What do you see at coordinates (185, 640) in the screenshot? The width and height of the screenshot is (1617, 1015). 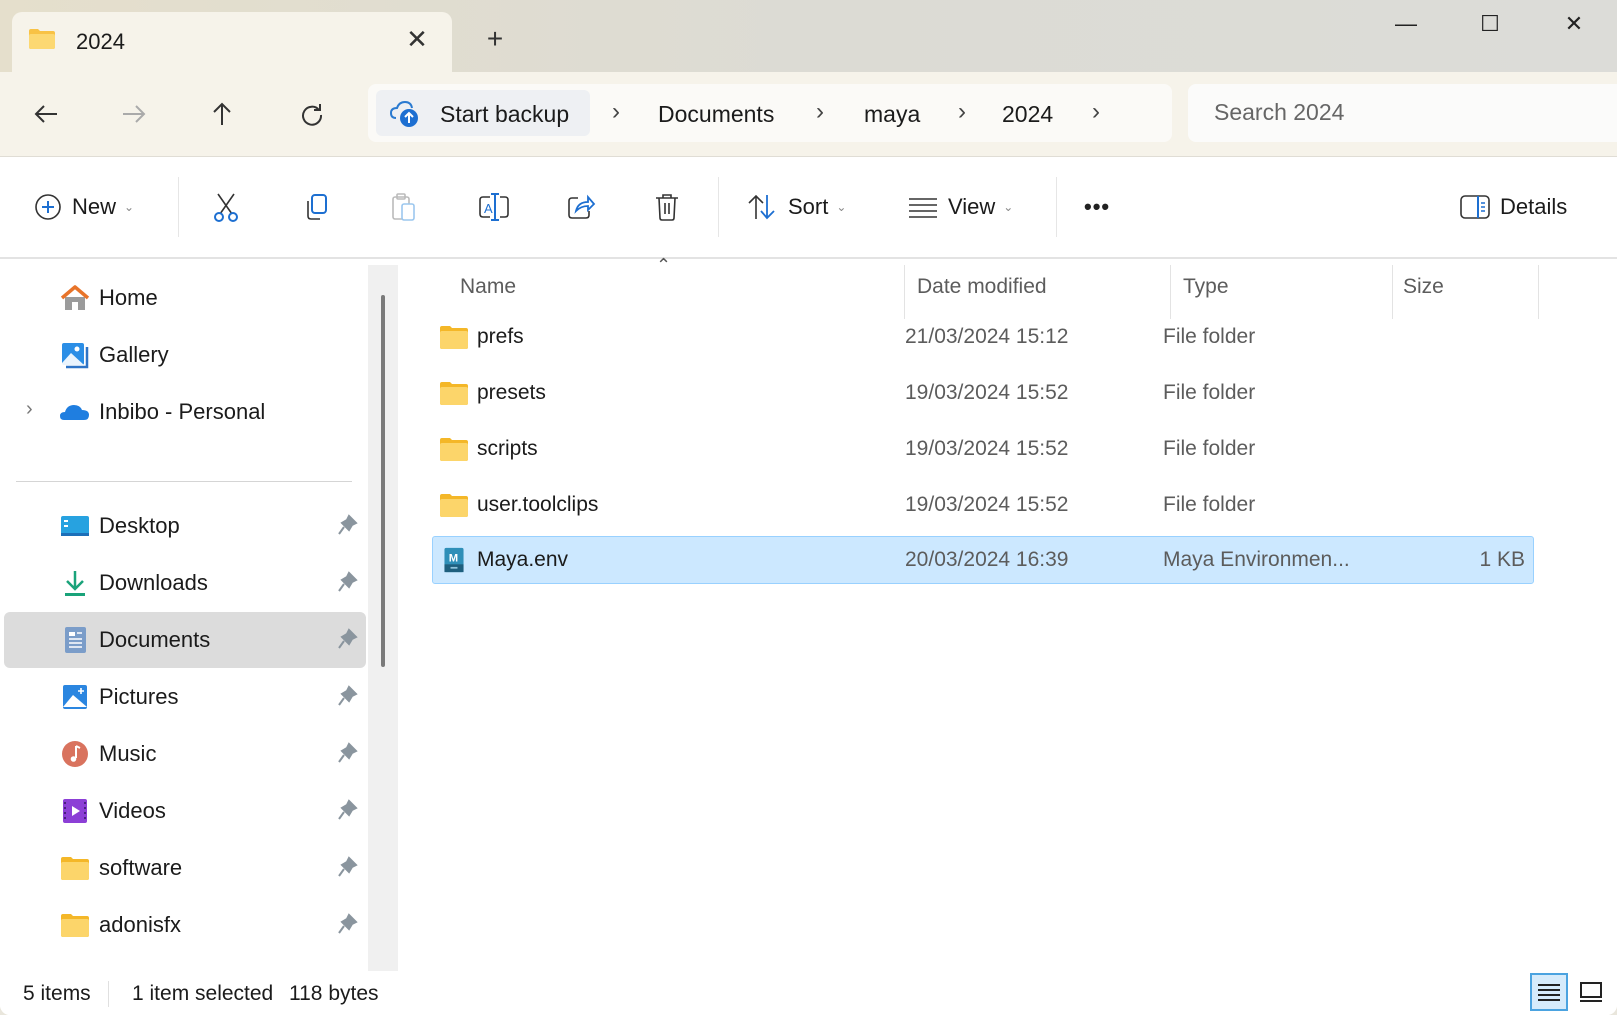 I see `sidebar-item-documents: Documents` at bounding box center [185, 640].